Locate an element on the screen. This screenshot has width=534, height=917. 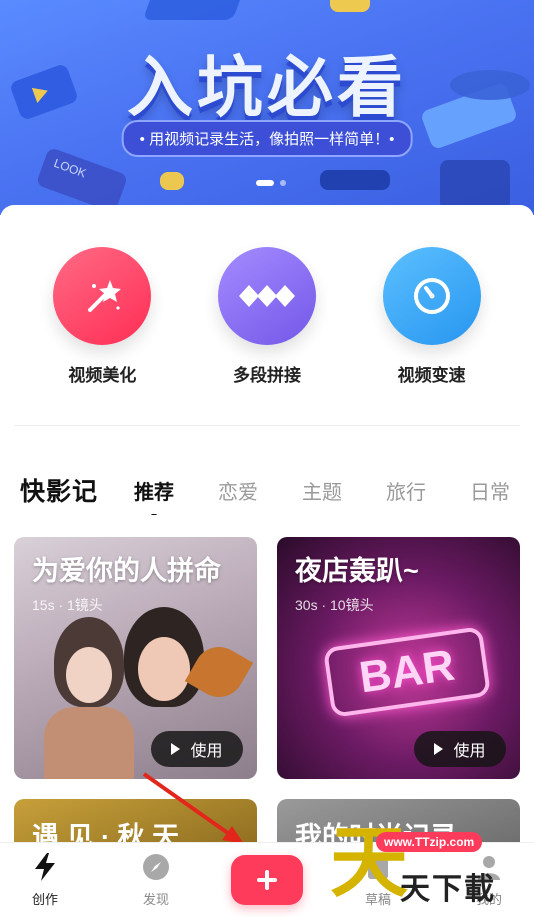
scissors-deco is located at coordinates (355, 180).